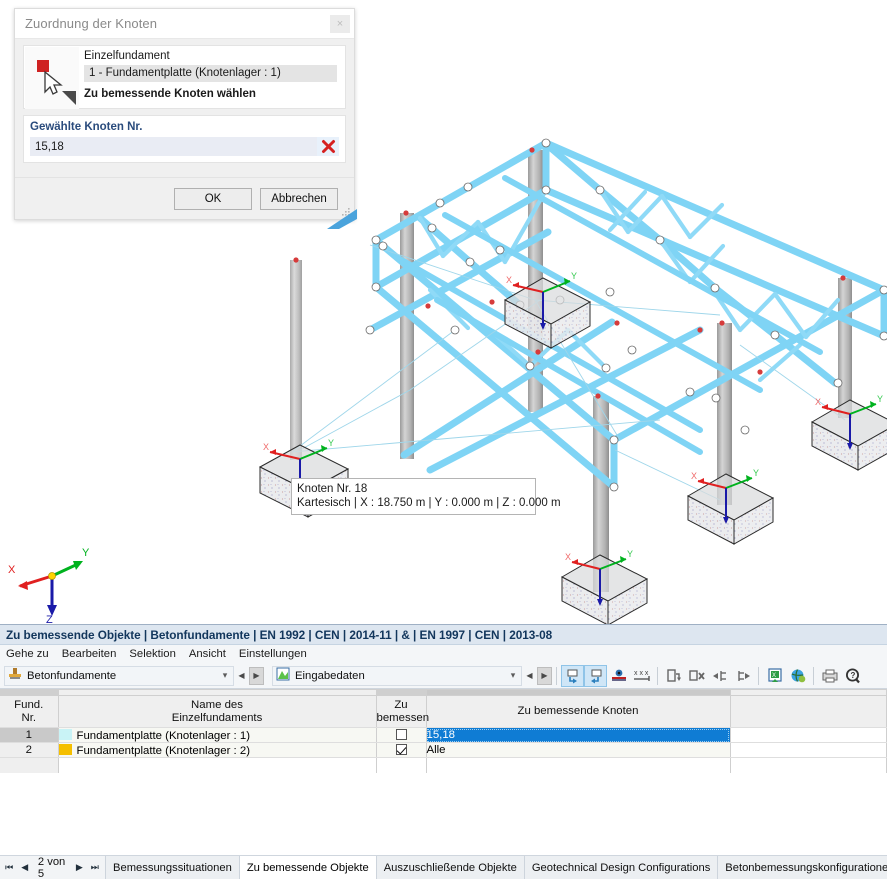  What do you see at coordinates (544, 675) in the screenshot?
I see `view-next-button: ▶` at bounding box center [544, 675].